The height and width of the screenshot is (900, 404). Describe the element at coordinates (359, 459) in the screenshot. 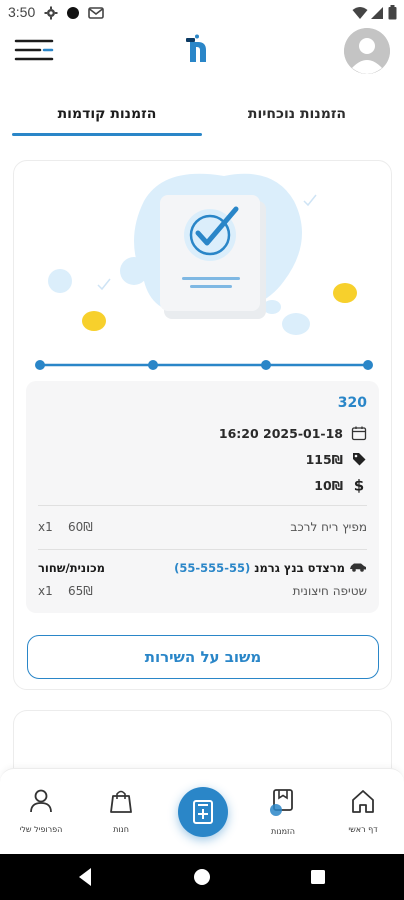

I see `price-tag-icon` at that location.